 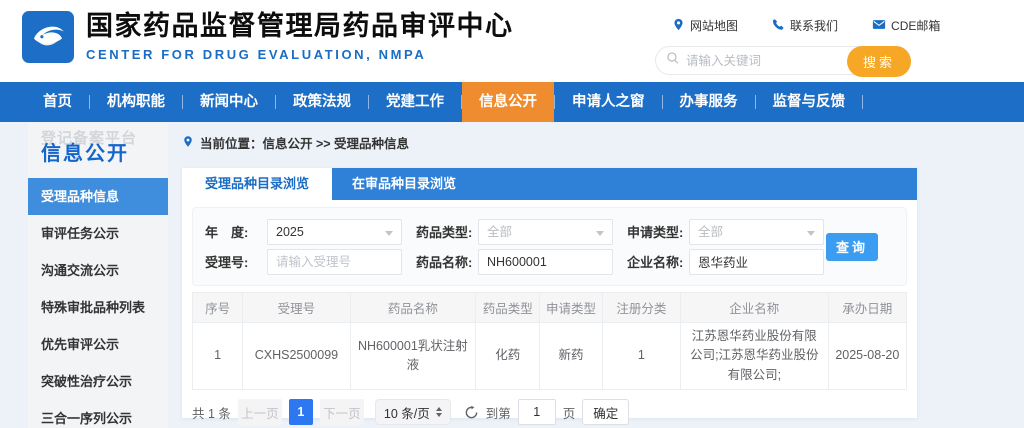 I want to click on phone-icon, so click(x=778, y=26).